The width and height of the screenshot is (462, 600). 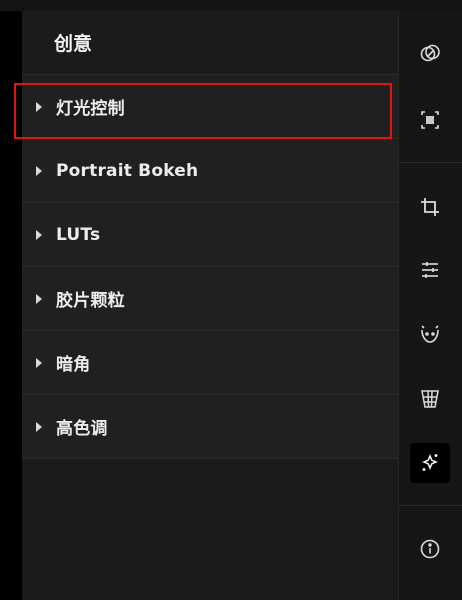 What do you see at coordinates (210, 171) in the screenshot?
I see `section-portrait-bokeh: Portrait Bokeh` at bounding box center [210, 171].